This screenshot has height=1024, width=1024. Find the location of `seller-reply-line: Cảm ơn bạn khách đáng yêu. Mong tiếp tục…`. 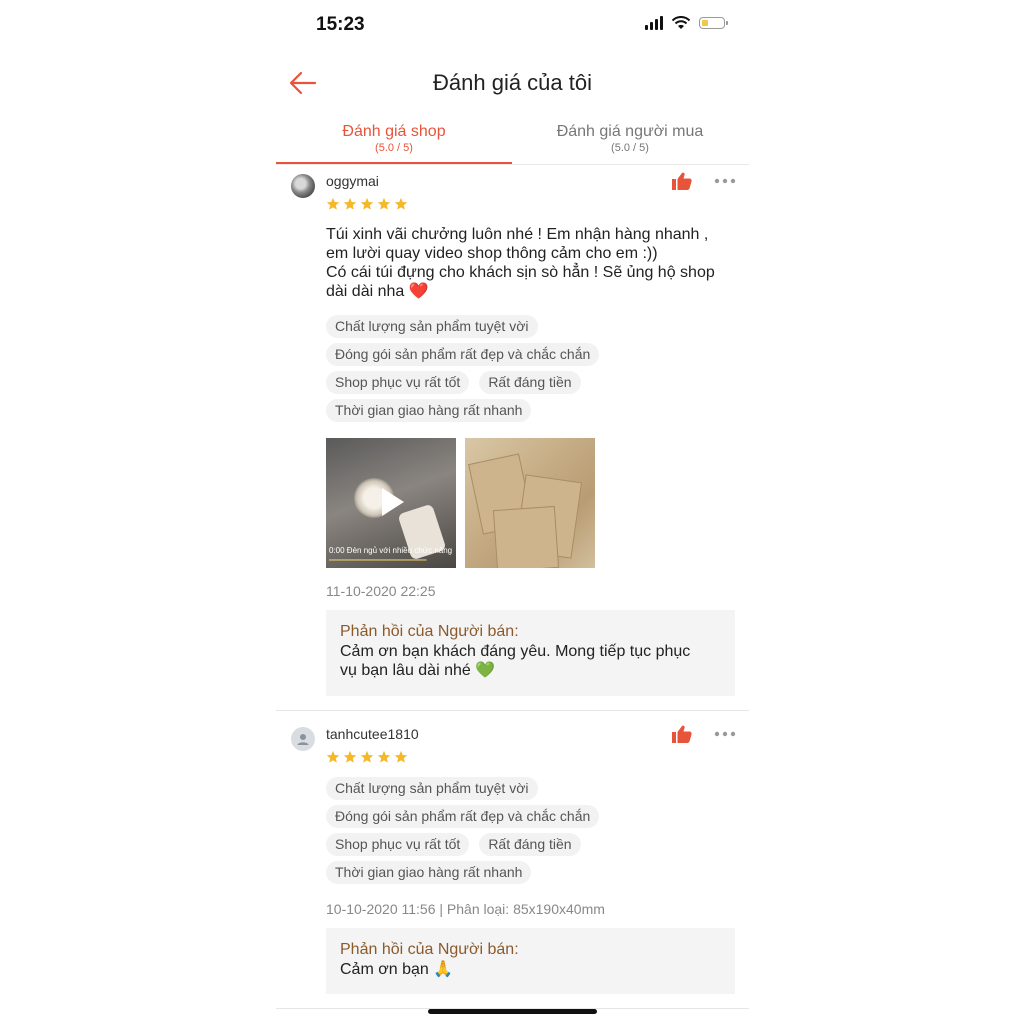

seller-reply-line: Cảm ơn bạn khách đáng yêu. Mong tiếp tục… is located at coordinates (515, 651).